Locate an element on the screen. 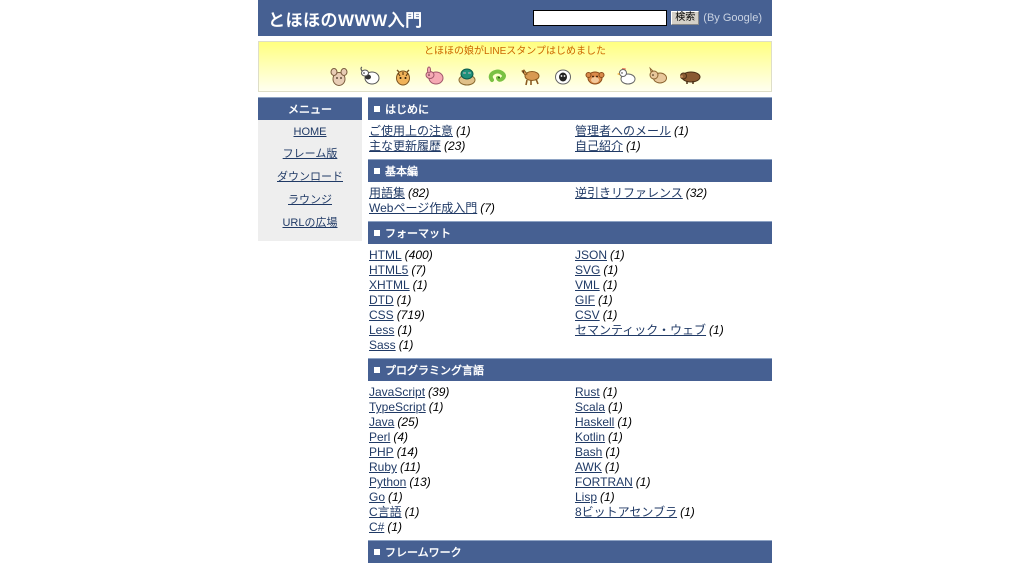 Image resolution: width=1024 pixels, height=563 pixels. list-item: Sass (1) is located at coordinates (469, 345).